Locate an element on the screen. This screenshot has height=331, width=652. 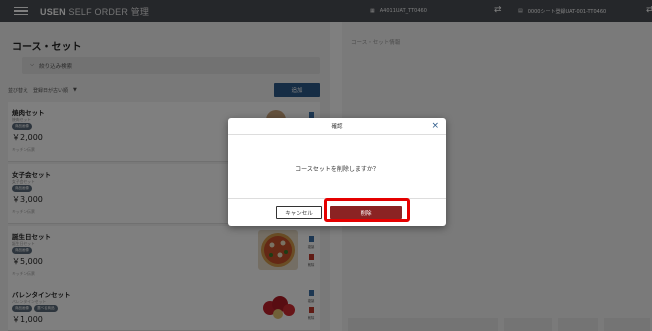
dialog-title: 確認 is located at coordinates (337, 127).